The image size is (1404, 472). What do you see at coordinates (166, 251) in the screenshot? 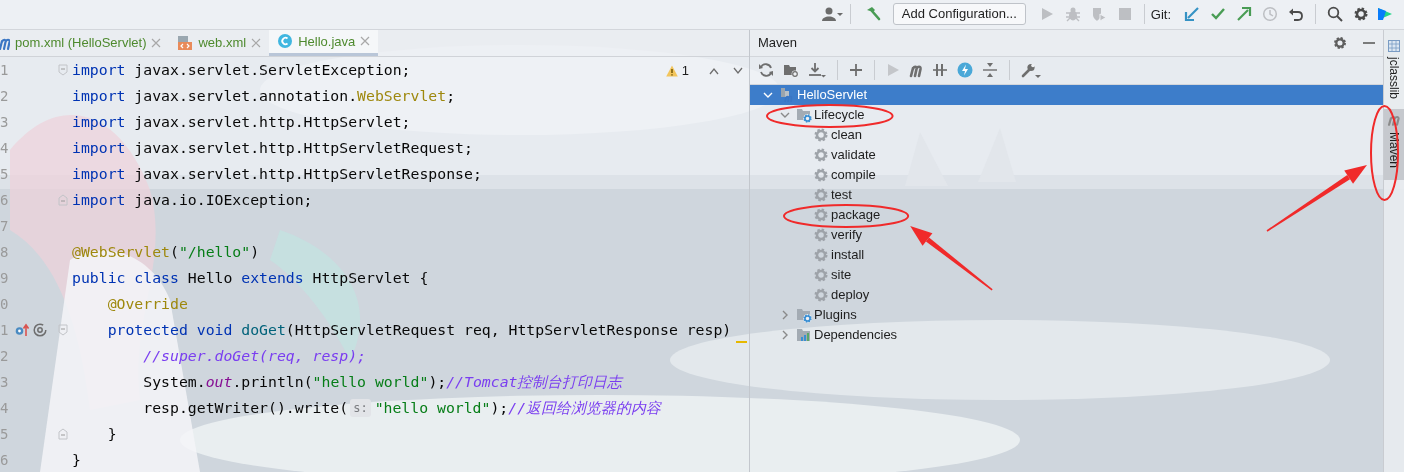
I see `code-text: @WebServlet("/hello")` at bounding box center [166, 251].